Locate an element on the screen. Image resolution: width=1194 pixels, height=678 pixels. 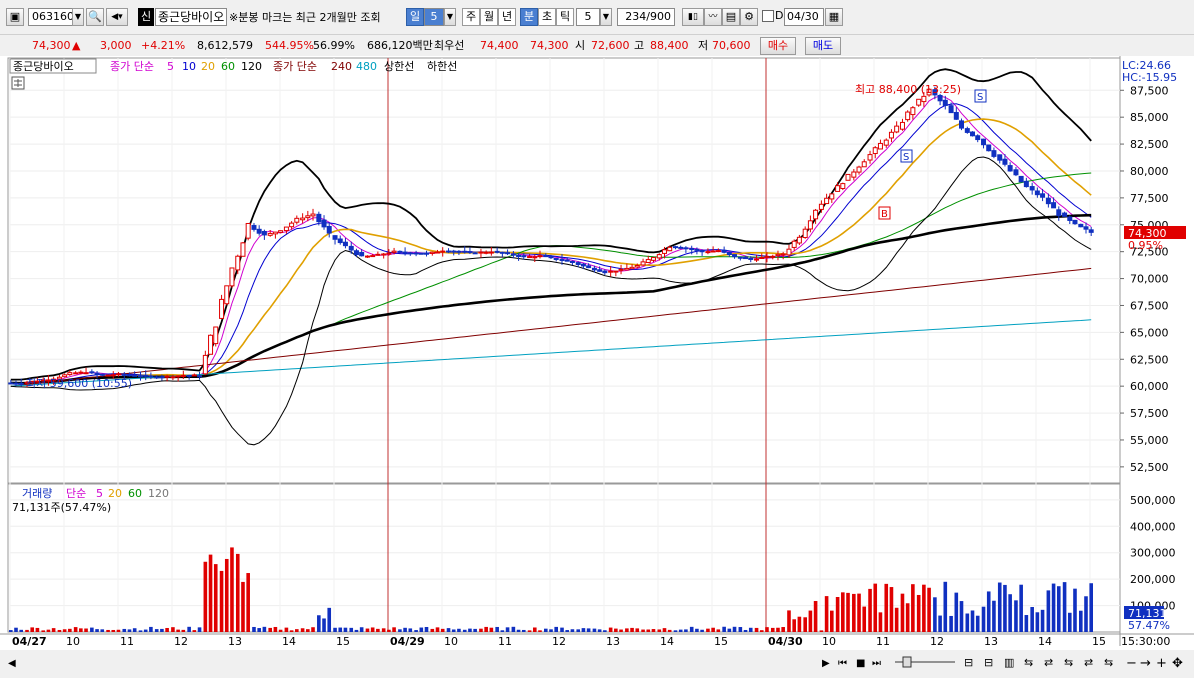
week-button: 주 is located at coordinates (471, 17).